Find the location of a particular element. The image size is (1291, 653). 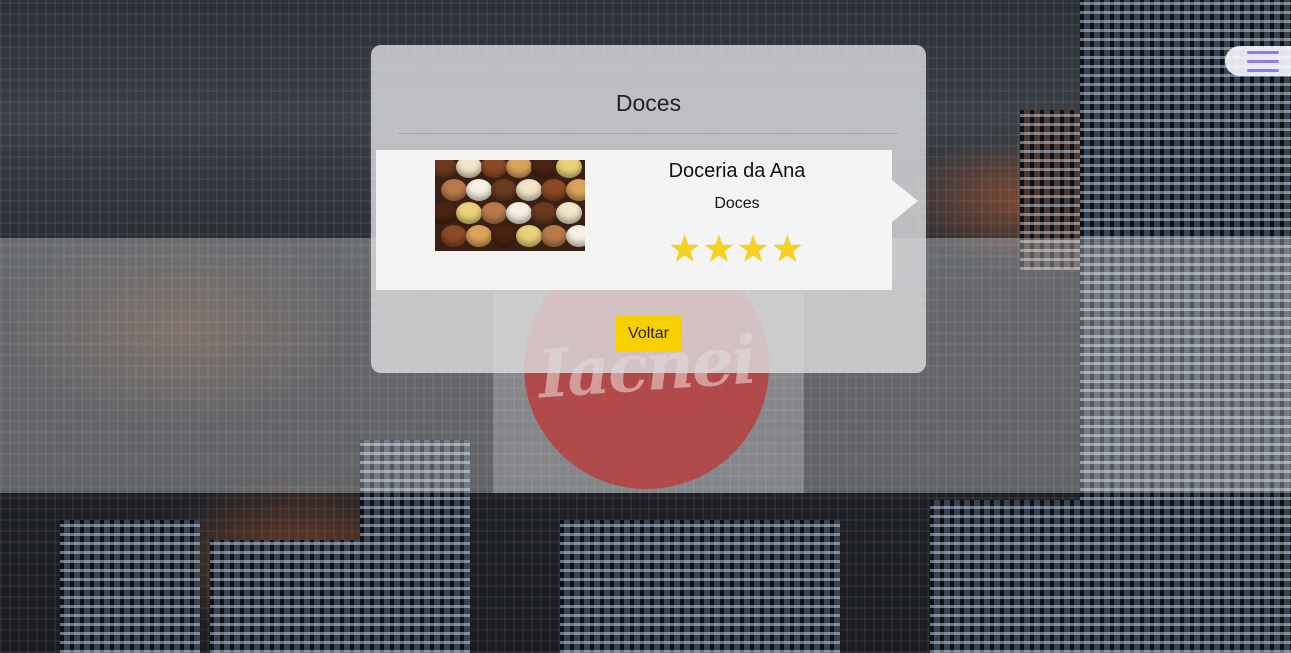

hamburger-menu-icon is located at coordinates (1263, 61).